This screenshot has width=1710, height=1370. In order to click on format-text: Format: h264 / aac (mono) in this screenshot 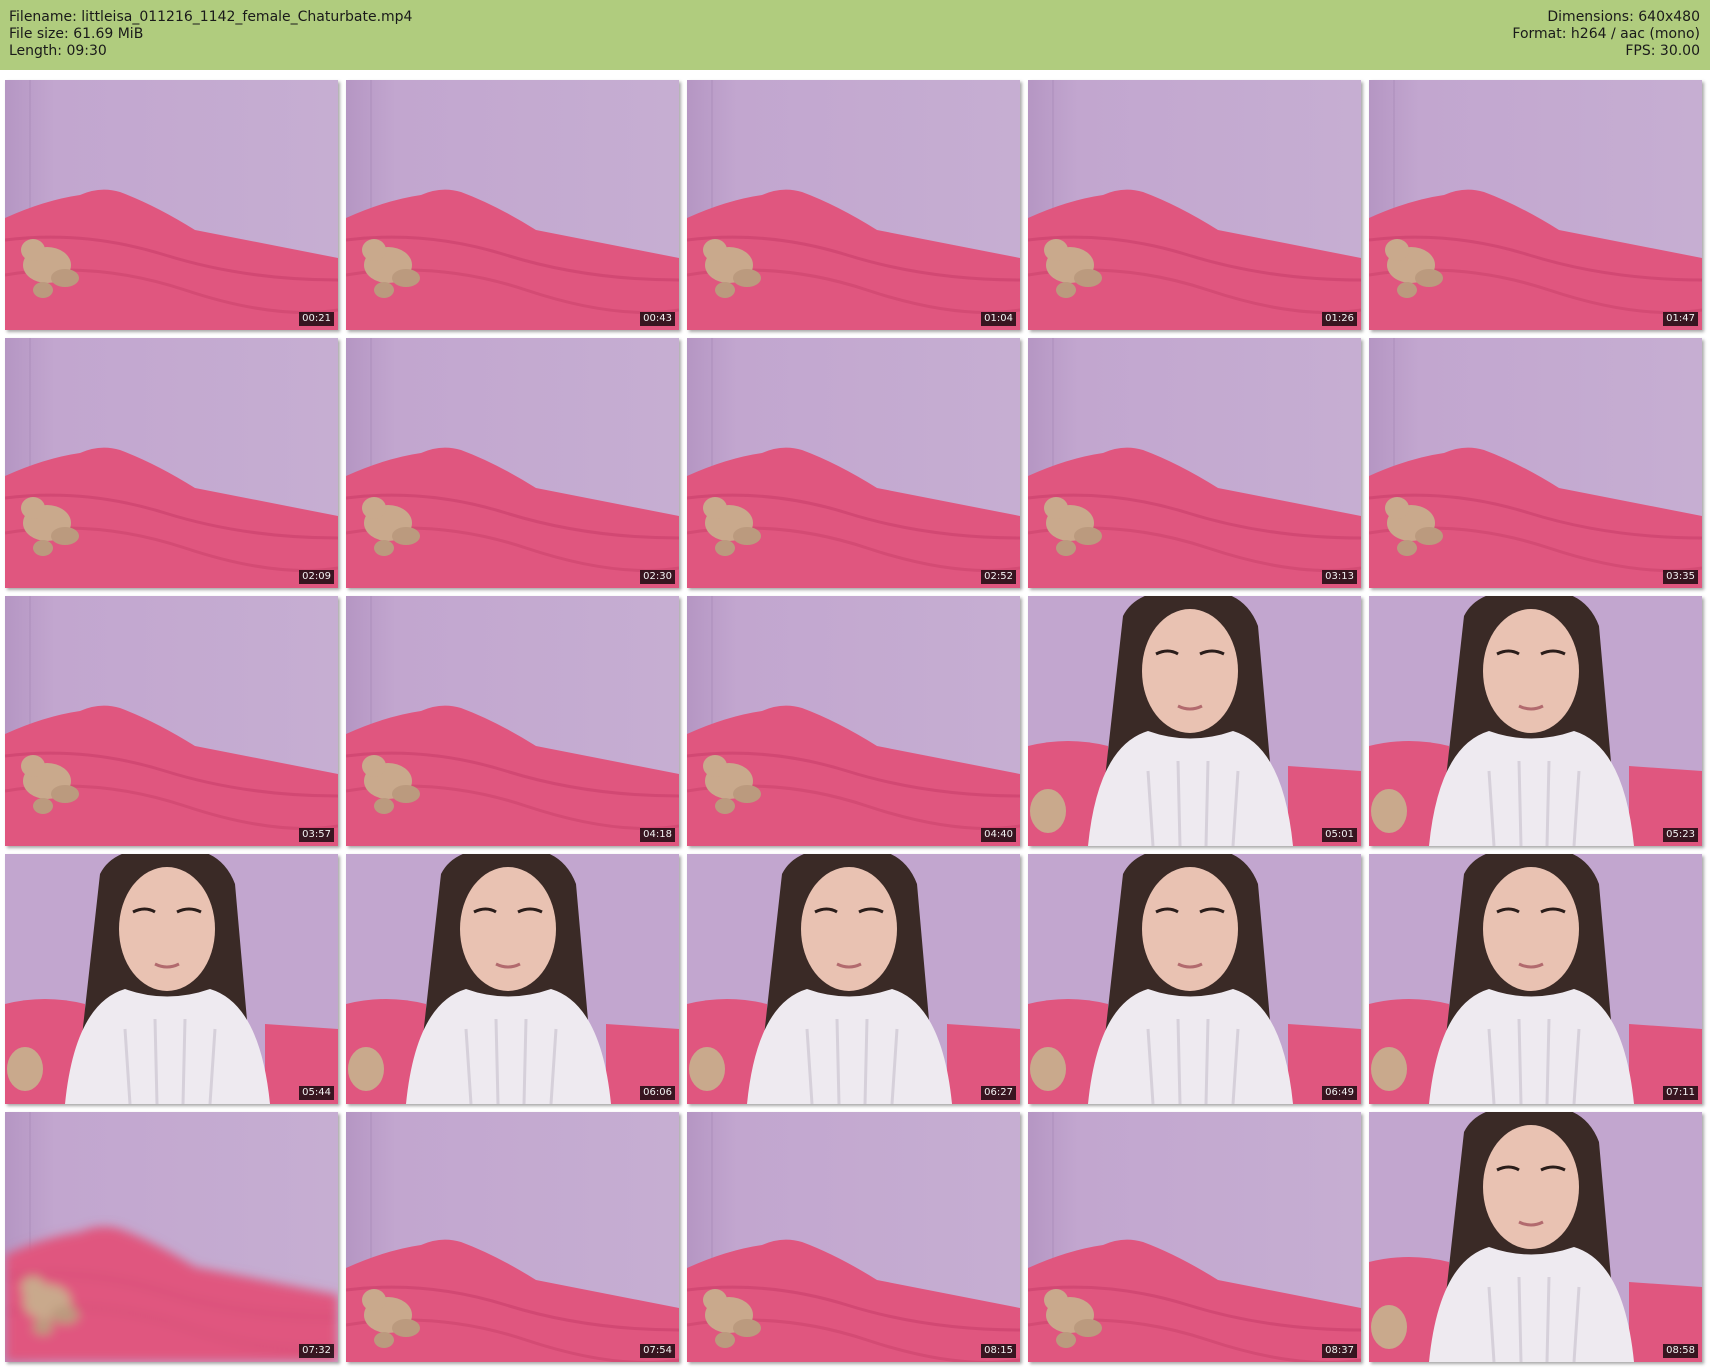, I will do `click(1606, 34)`.